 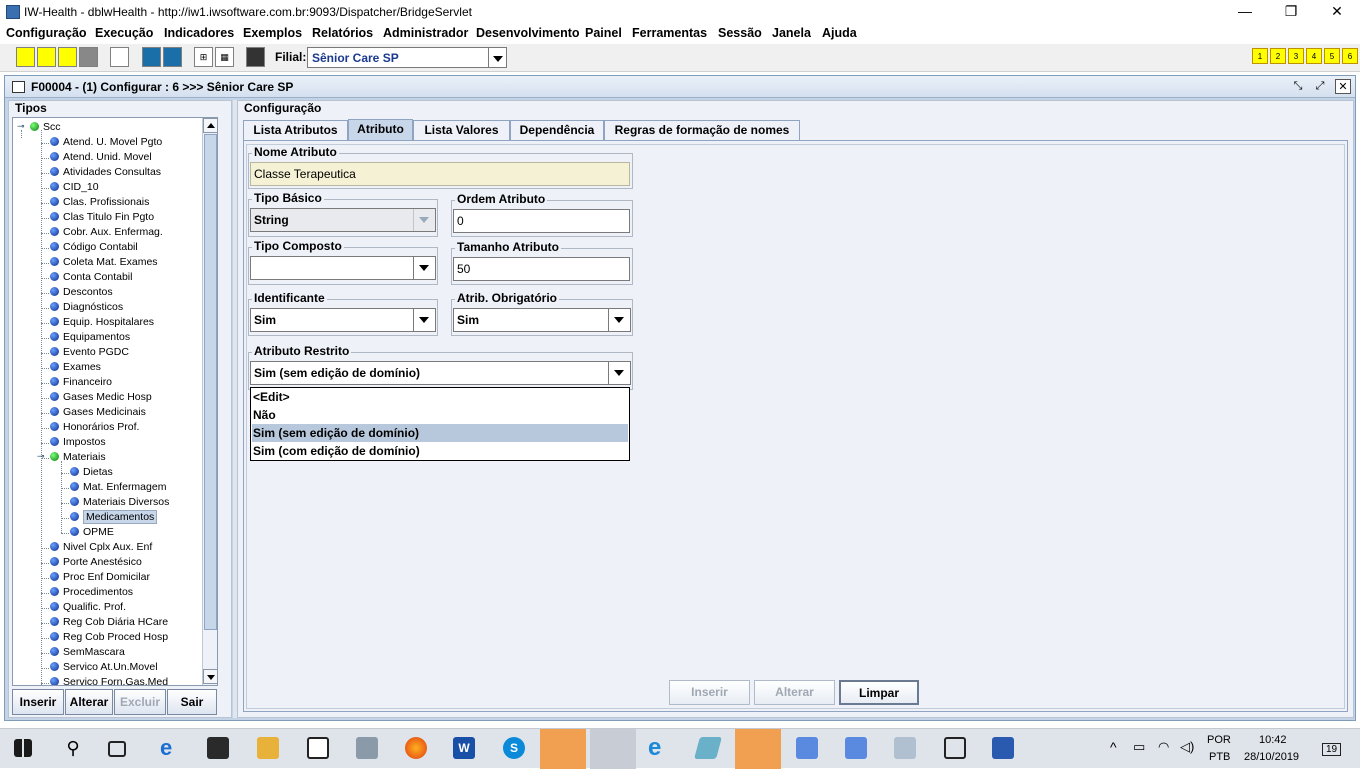 What do you see at coordinates (98, 412) in the screenshot?
I see `tree-node: Gases Medicinais` at bounding box center [98, 412].